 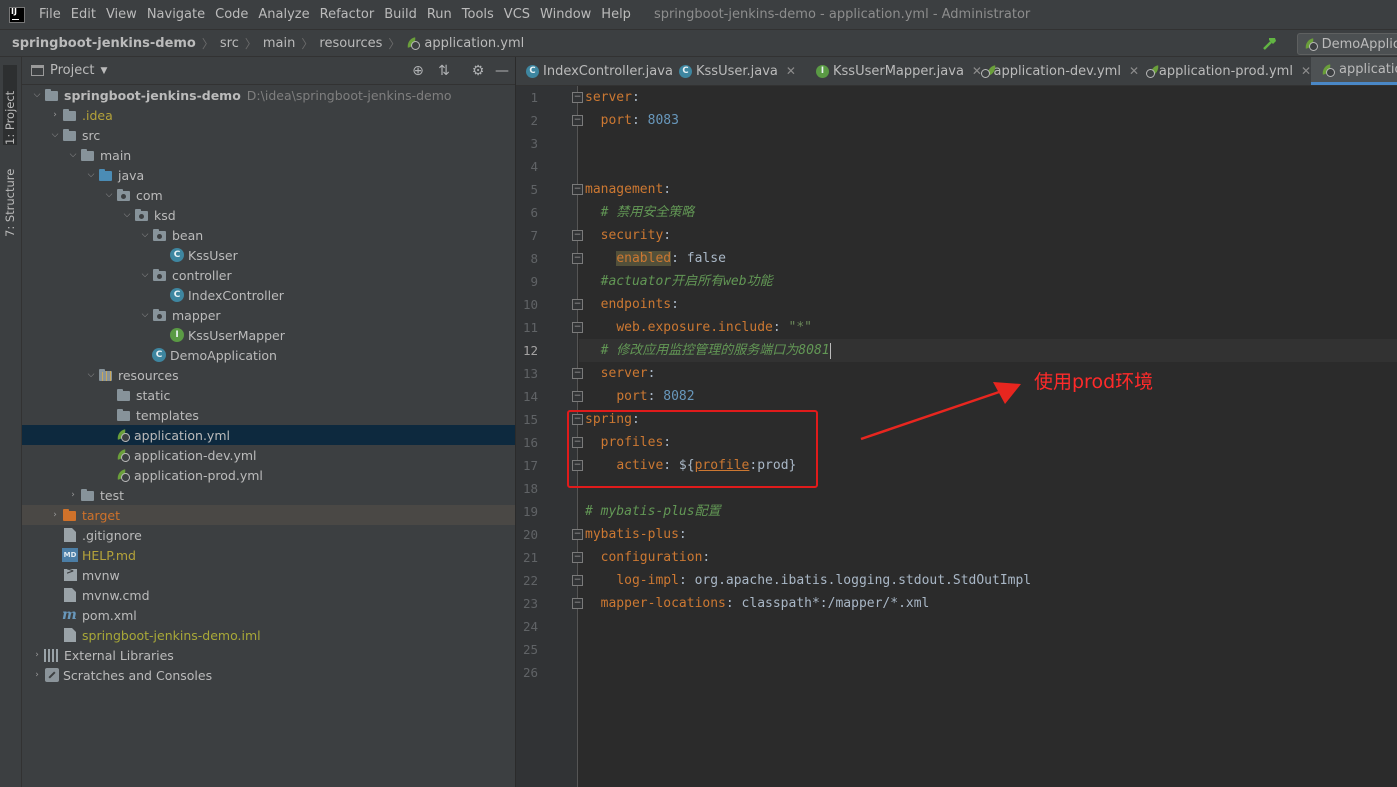 What do you see at coordinates (268, 155) in the screenshot?
I see `tree-row: ⌵ main` at bounding box center [268, 155].